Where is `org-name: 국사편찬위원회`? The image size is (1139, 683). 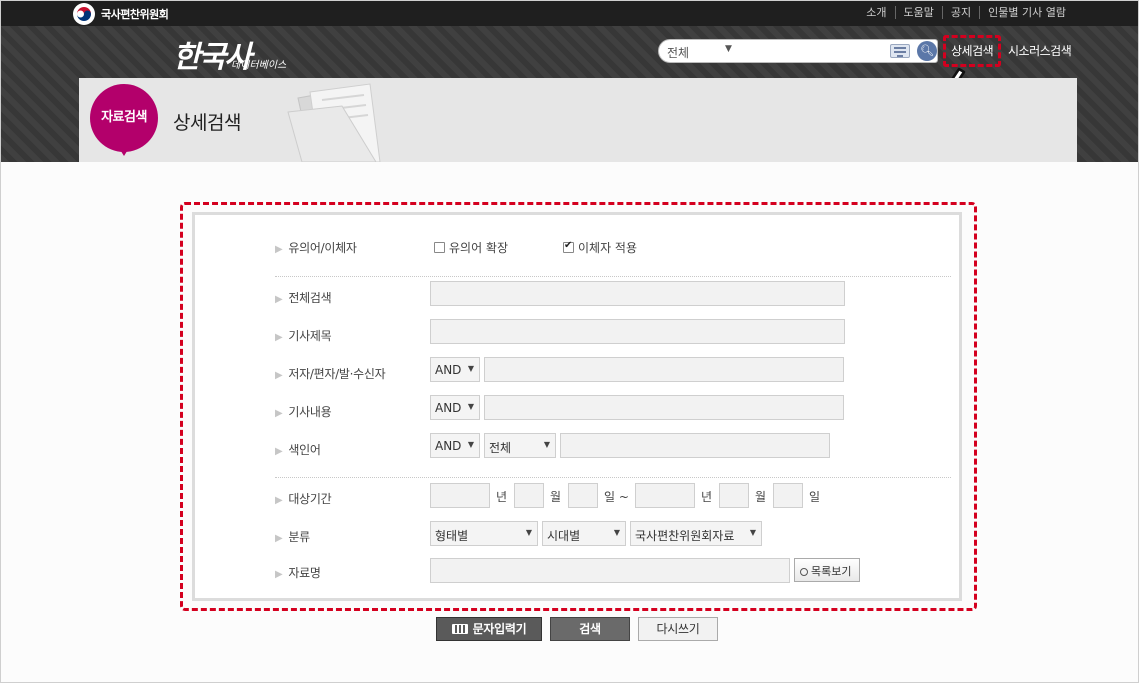
org-name: 국사편찬위원회 is located at coordinates (135, 14).